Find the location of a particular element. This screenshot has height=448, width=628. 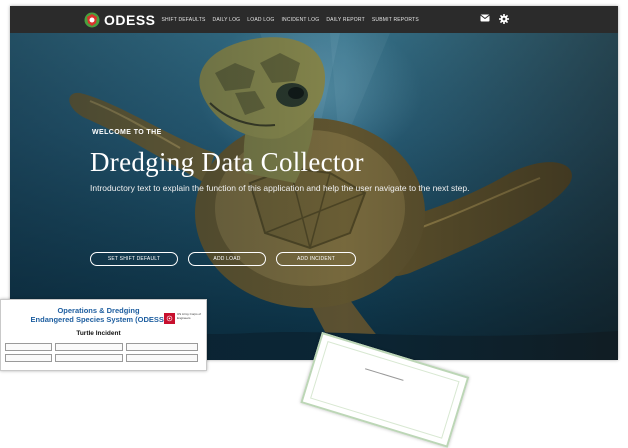

nav-load-log: Load Log is located at coordinates (260, 20).